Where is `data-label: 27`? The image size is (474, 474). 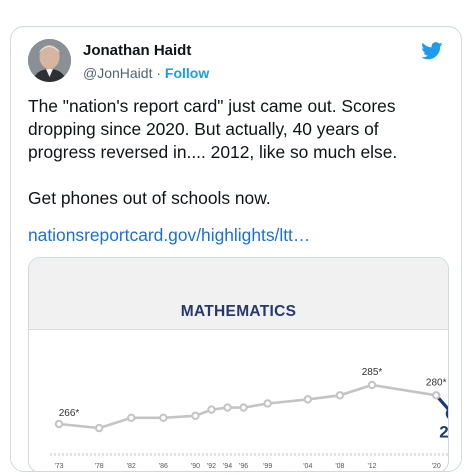 data-label: 27 is located at coordinates (444, 432).